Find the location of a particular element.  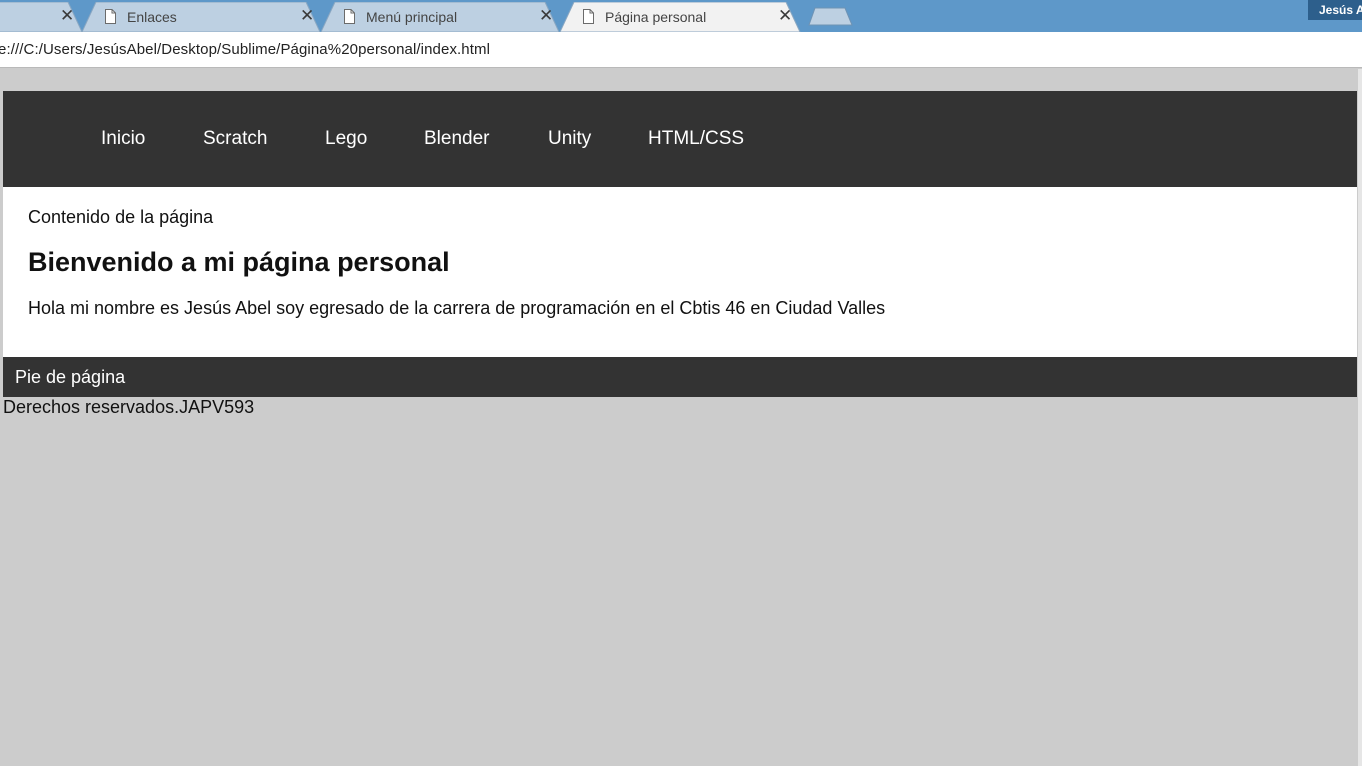

tab-title: Menú principal is located at coordinates (412, 17).